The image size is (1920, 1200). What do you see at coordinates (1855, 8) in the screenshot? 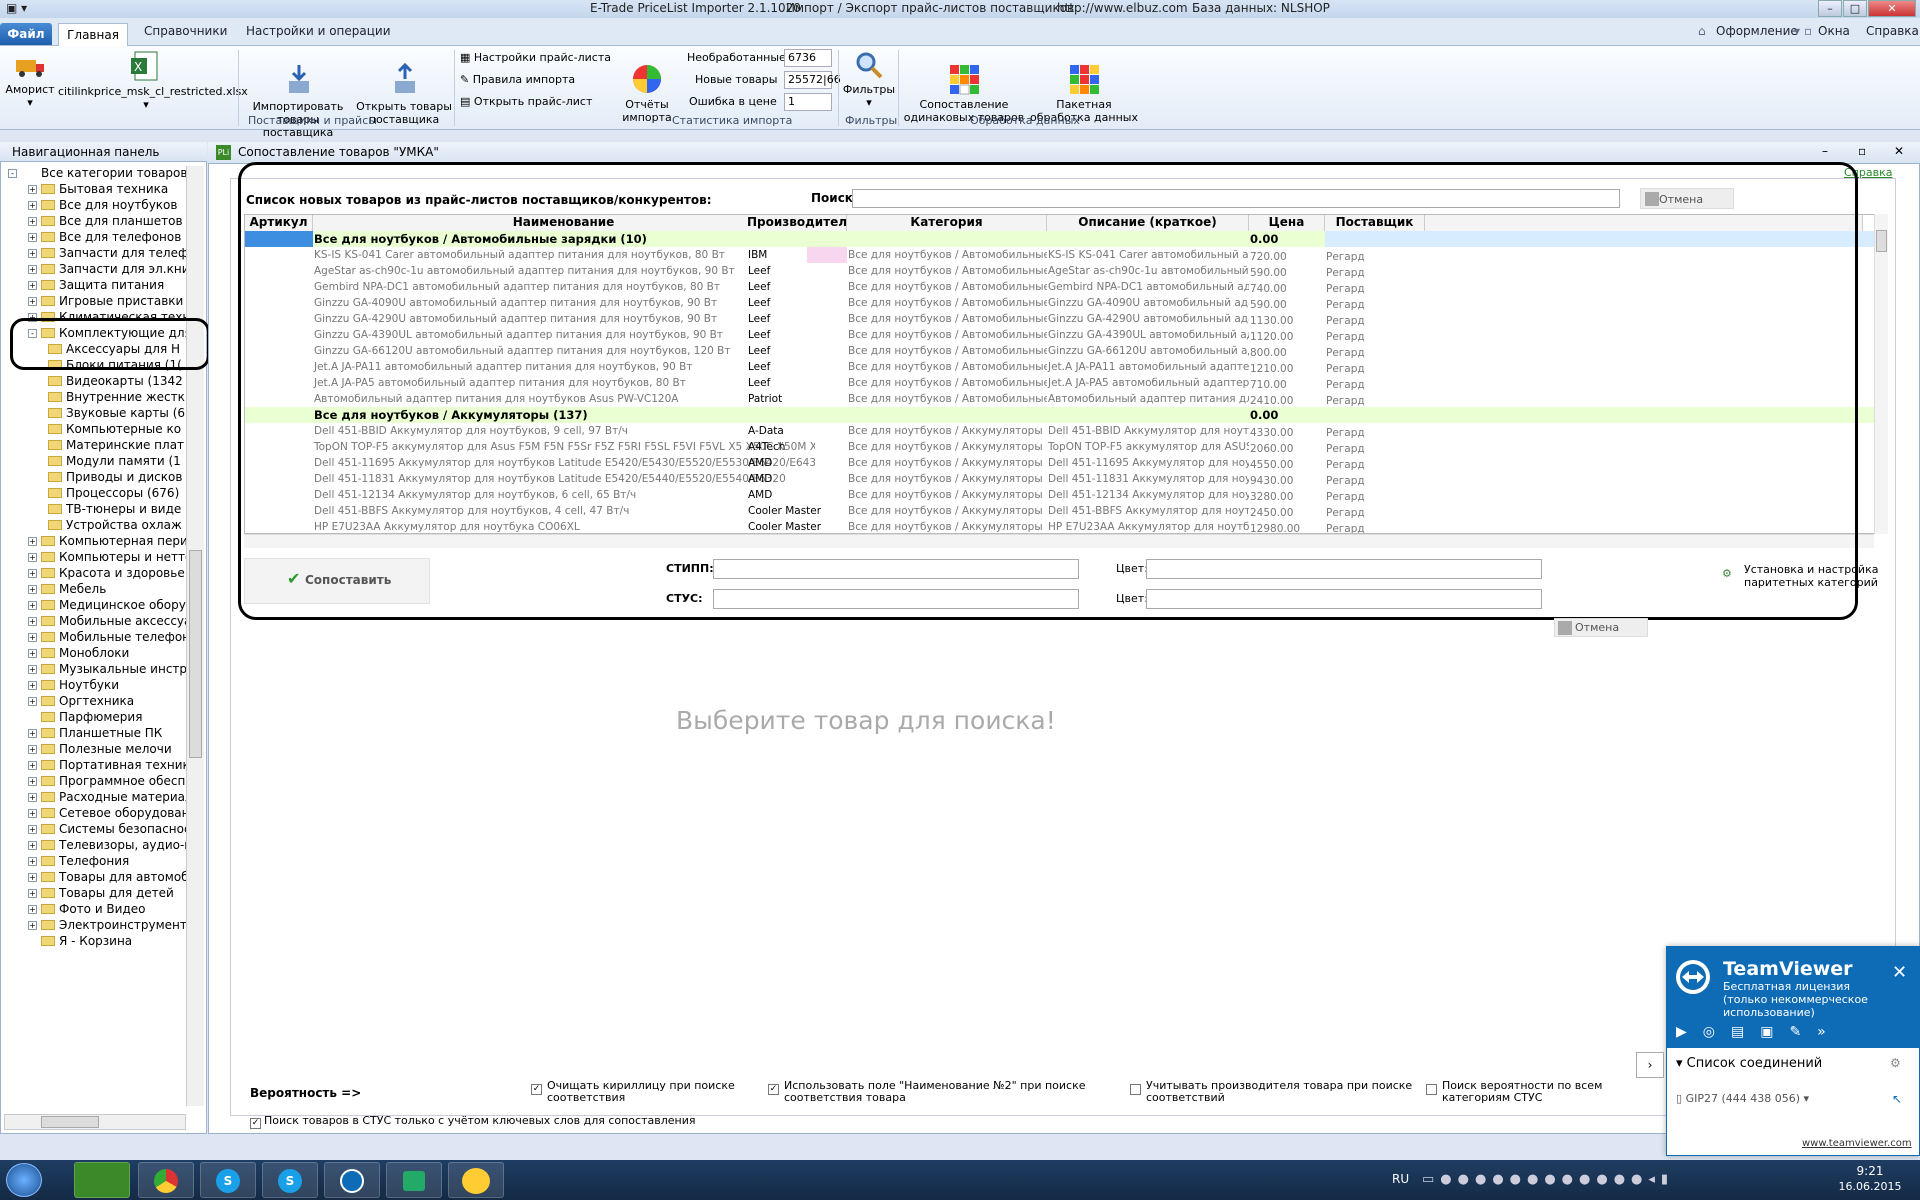
I see `maximize-button: □` at bounding box center [1855, 8].